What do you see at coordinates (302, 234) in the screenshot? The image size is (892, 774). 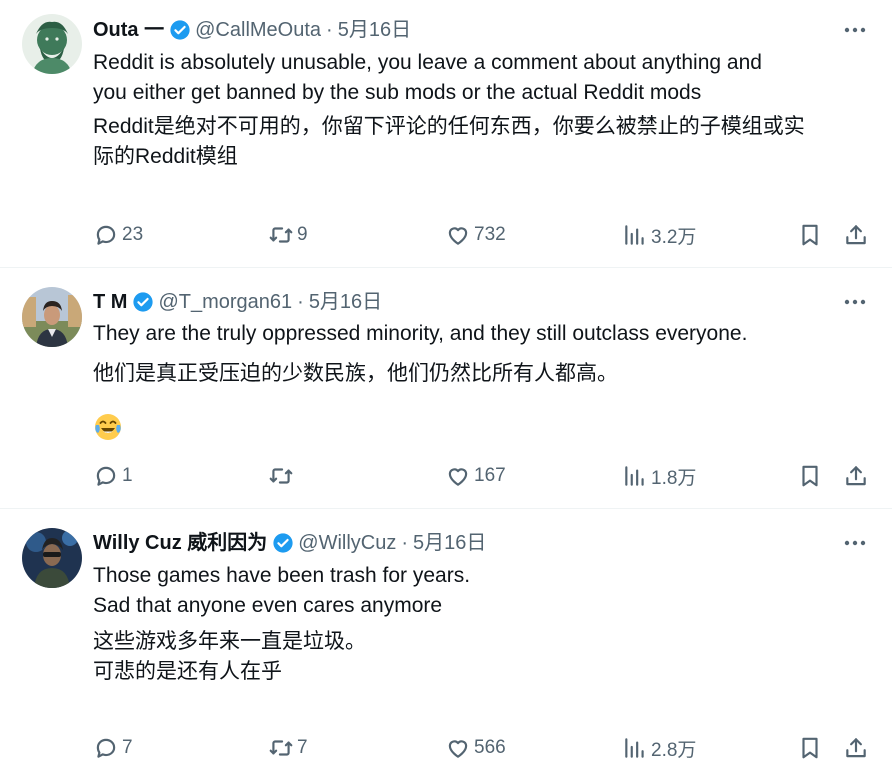 I see `retweet-count: 9` at bounding box center [302, 234].